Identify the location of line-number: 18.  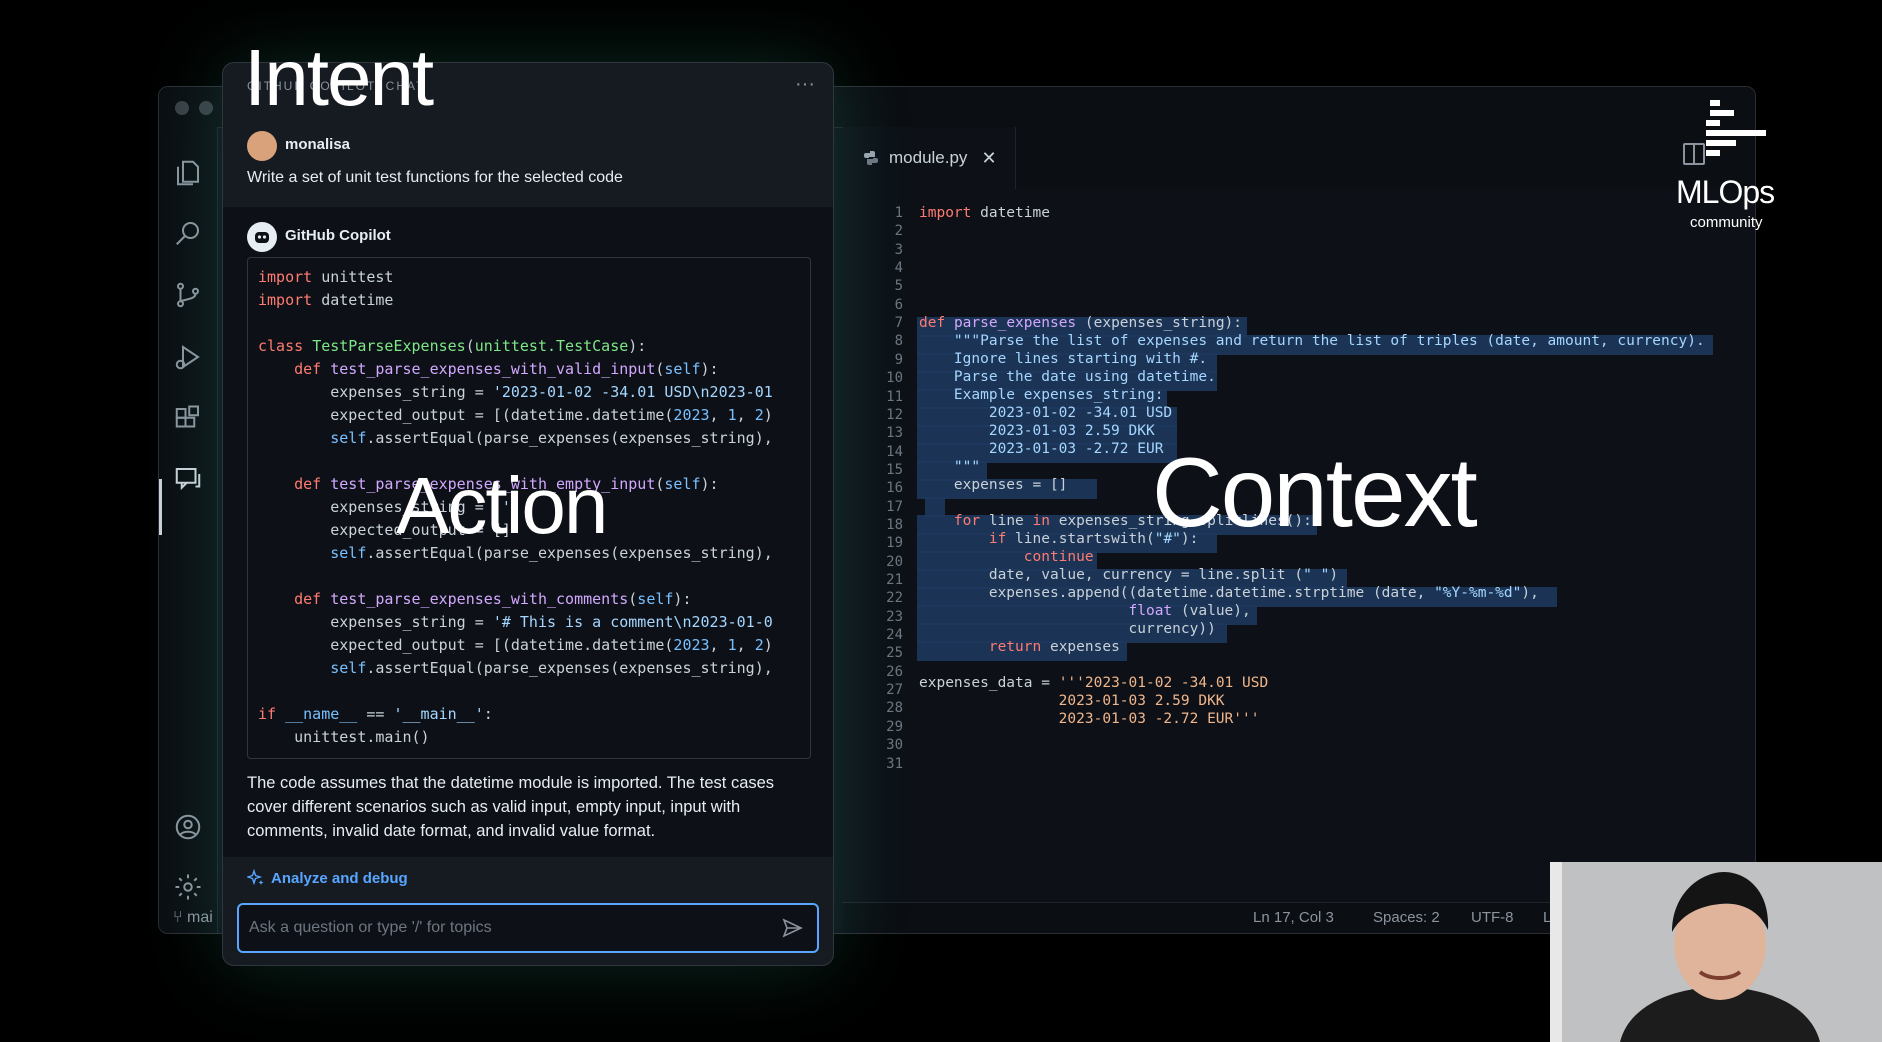
(894, 524).